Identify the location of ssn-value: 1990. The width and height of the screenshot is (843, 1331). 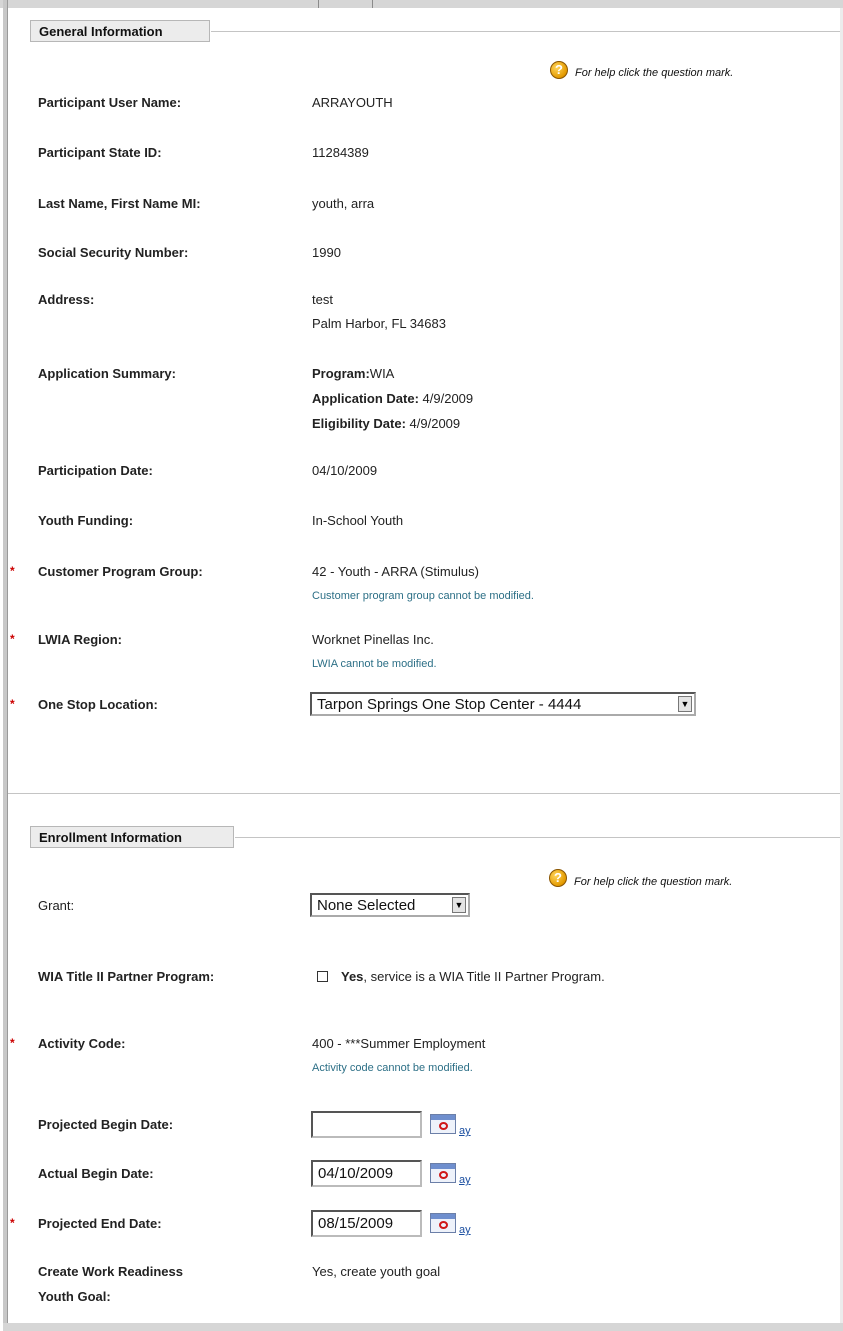
(326, 252).